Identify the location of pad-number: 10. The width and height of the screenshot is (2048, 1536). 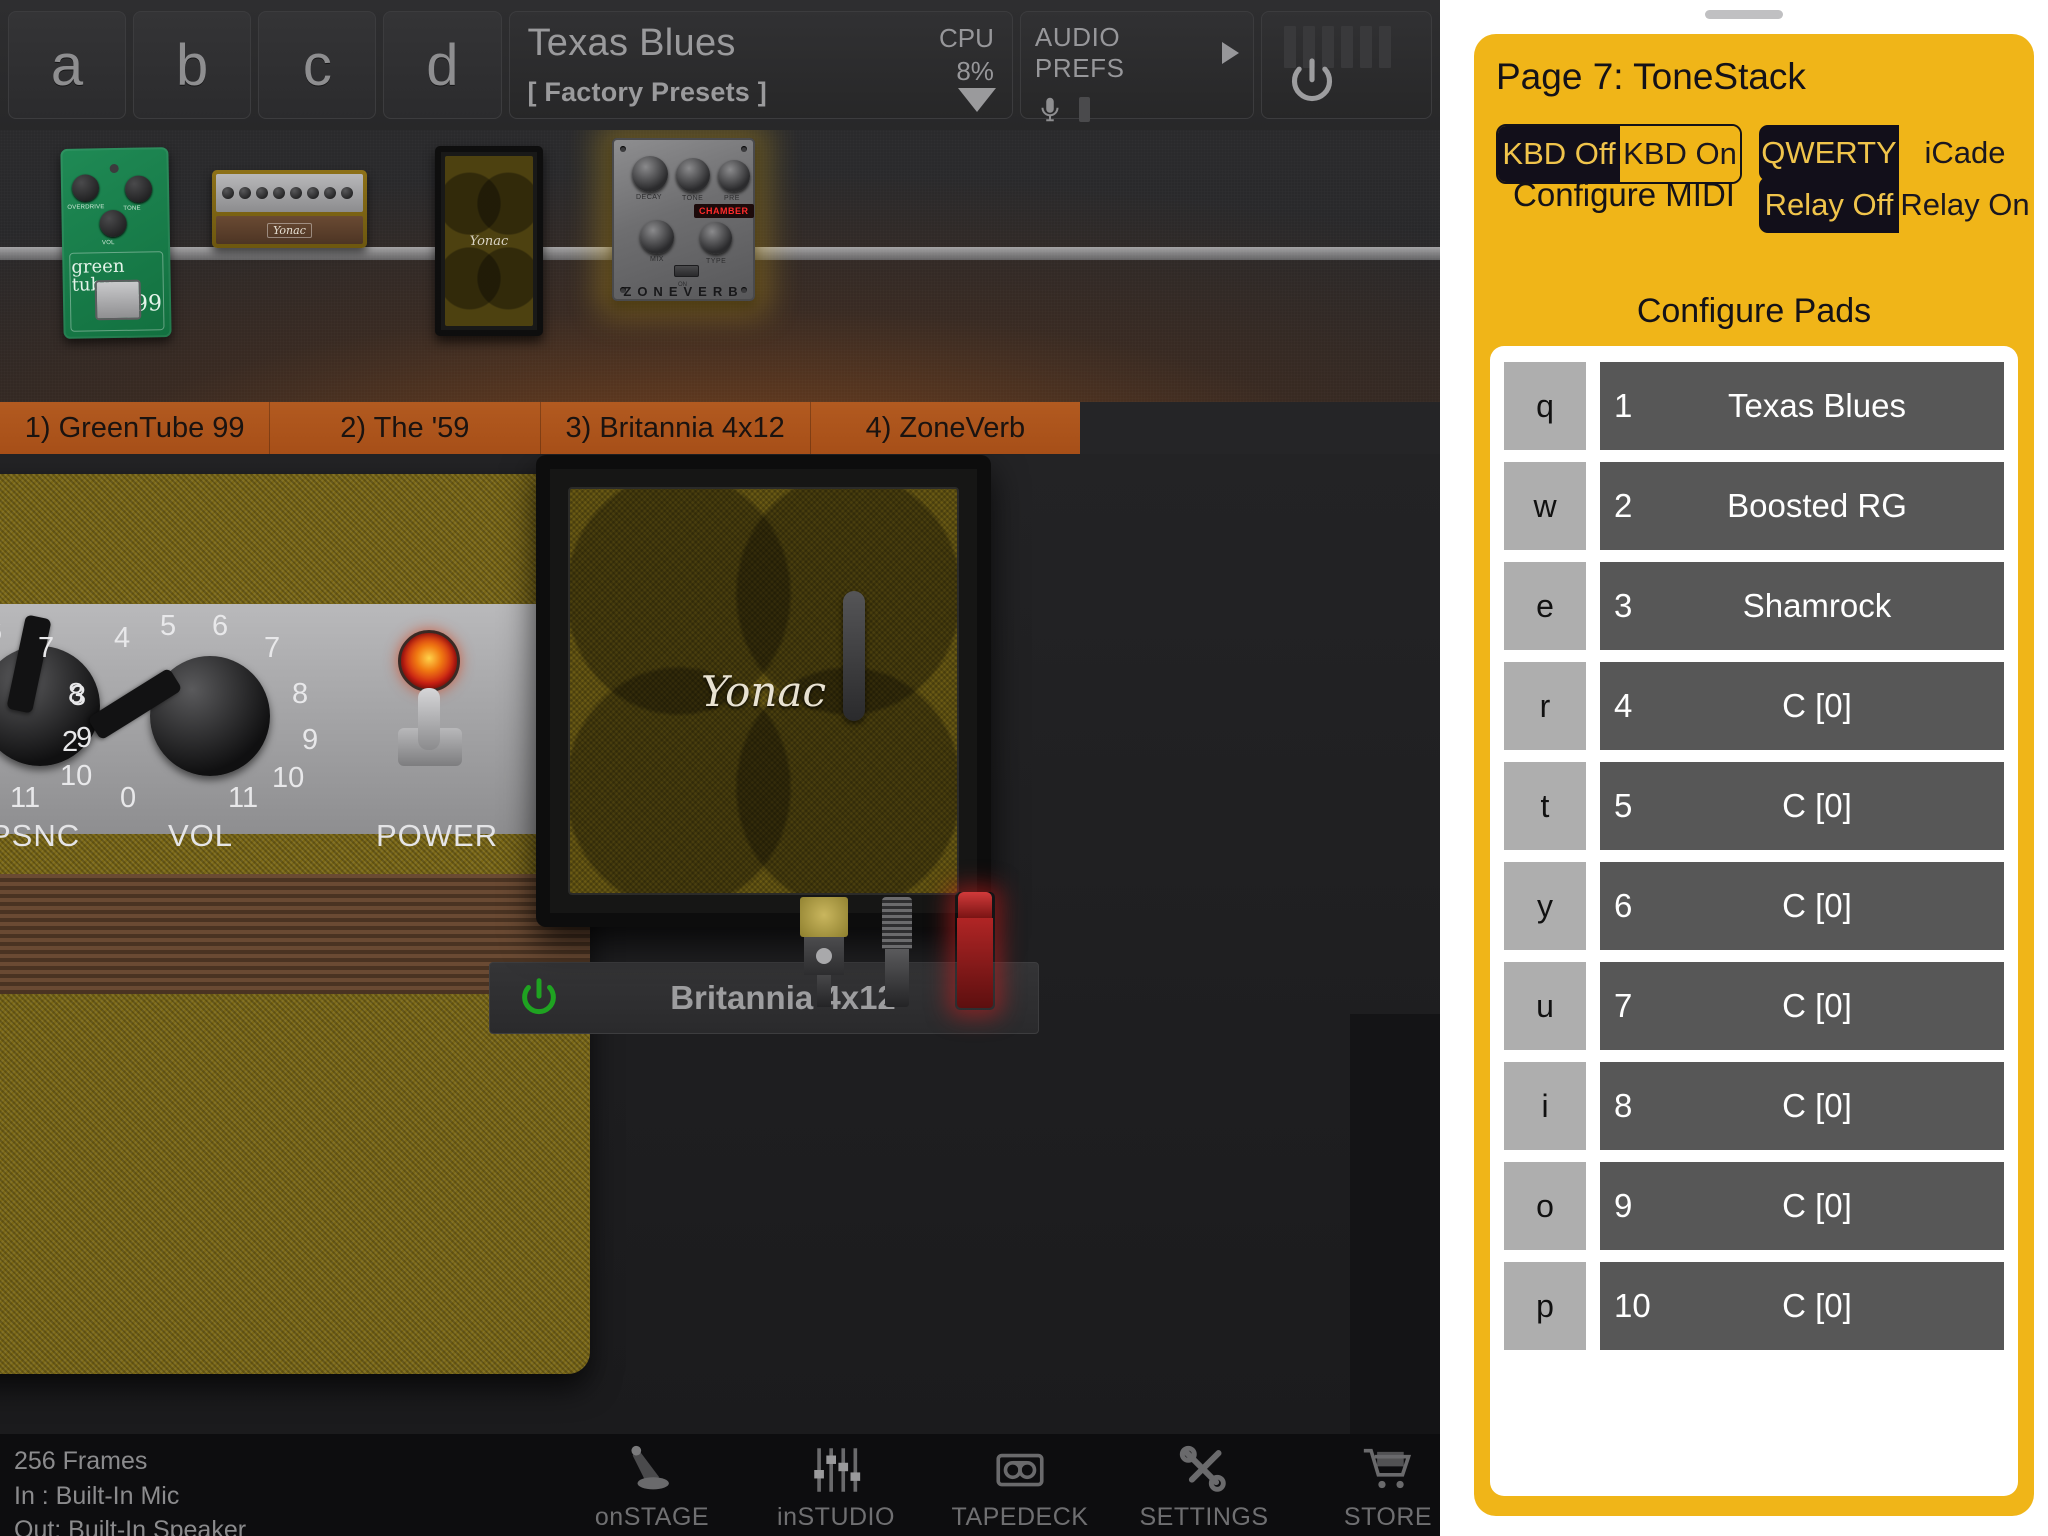
(1632, 1305).